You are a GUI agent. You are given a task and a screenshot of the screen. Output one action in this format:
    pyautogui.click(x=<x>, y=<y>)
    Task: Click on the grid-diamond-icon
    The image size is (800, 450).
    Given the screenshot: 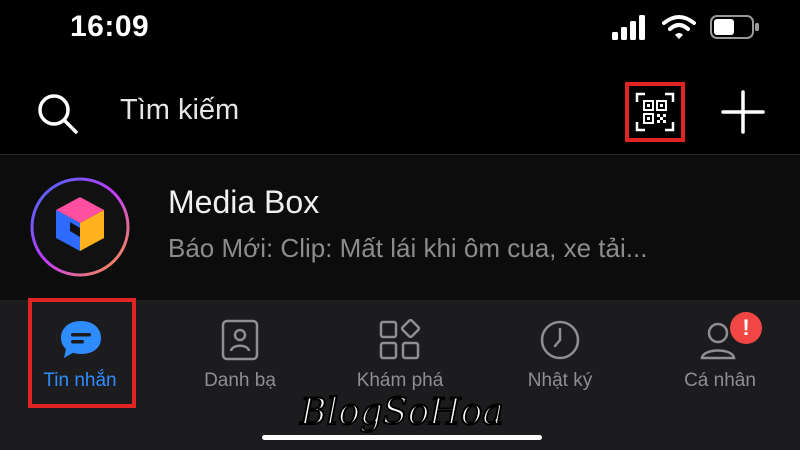 What is the action you would take?
    pyautogui.click(x=400, y=339)
    